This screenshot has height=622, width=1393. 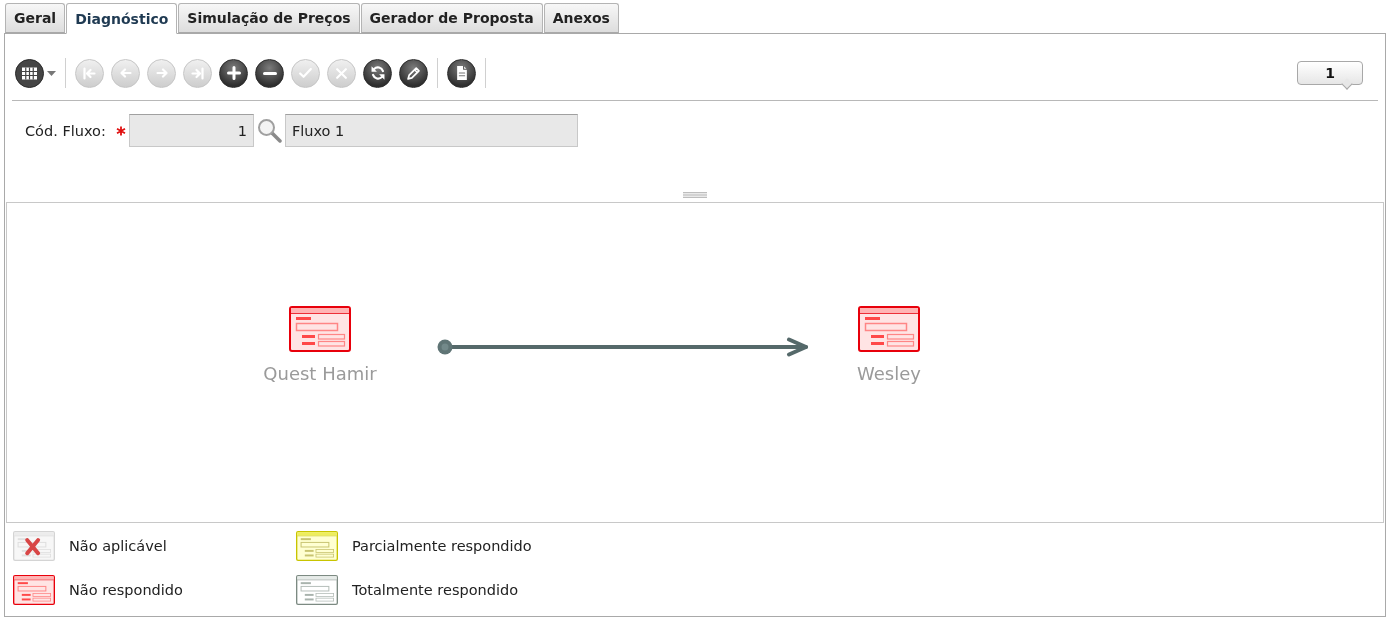 I want to click on x-icon, so click(x=341, y=73).